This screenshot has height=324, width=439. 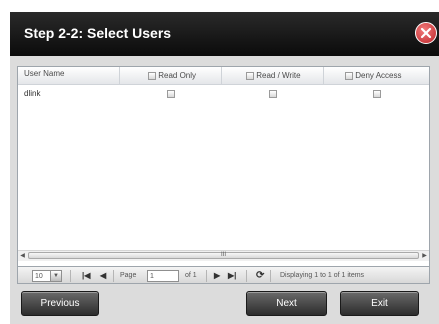 What do you see at coordinates (103, 276) in the screenshot?
I see `prev-page-icon: ◀` at bounding box center [103, 276].